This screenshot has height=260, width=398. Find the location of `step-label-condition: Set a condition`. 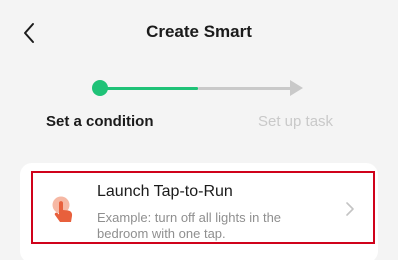

step-label-condition: Set a condition is located at coordinates (100, 121).